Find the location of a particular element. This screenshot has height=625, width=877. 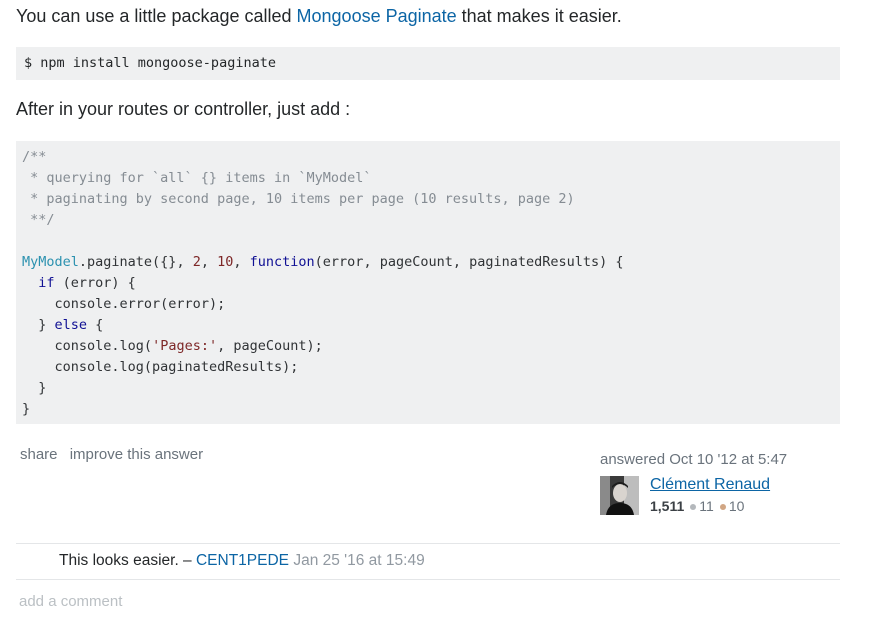

code-log-call: console.log(paginatedResults); is located at coordinates (176, 367).